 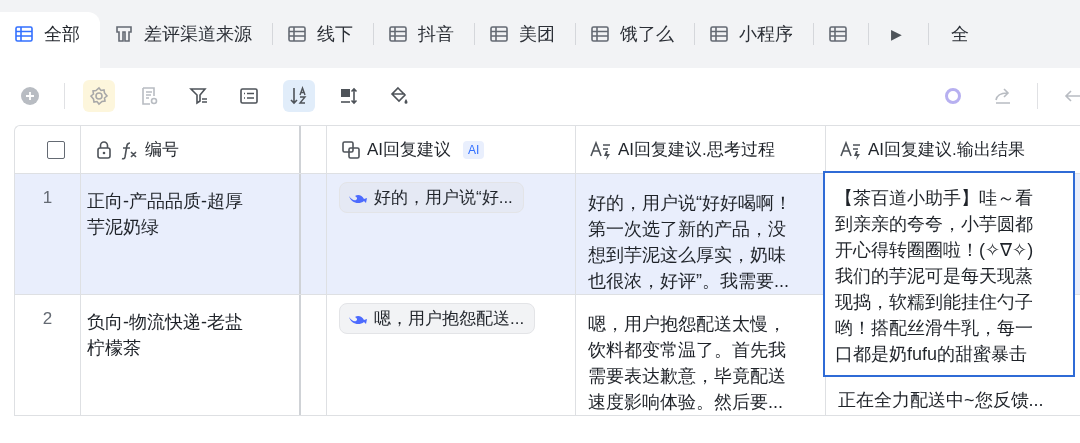 I want to click on column-header: AI回复建议.思考过程, so click(x=696, y=149).